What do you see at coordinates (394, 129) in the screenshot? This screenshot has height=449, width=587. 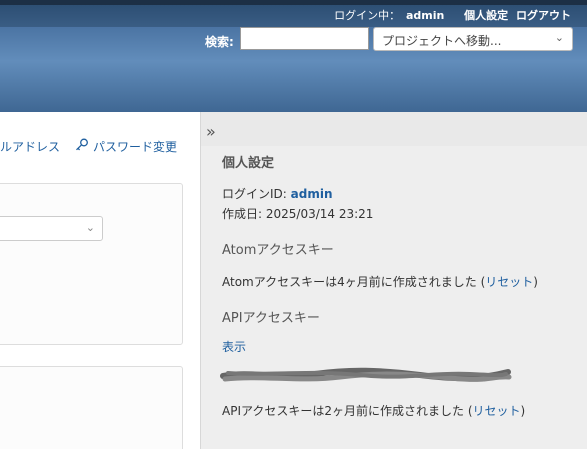 I see `sidebar-header: »` at bounding box center [394, 129].